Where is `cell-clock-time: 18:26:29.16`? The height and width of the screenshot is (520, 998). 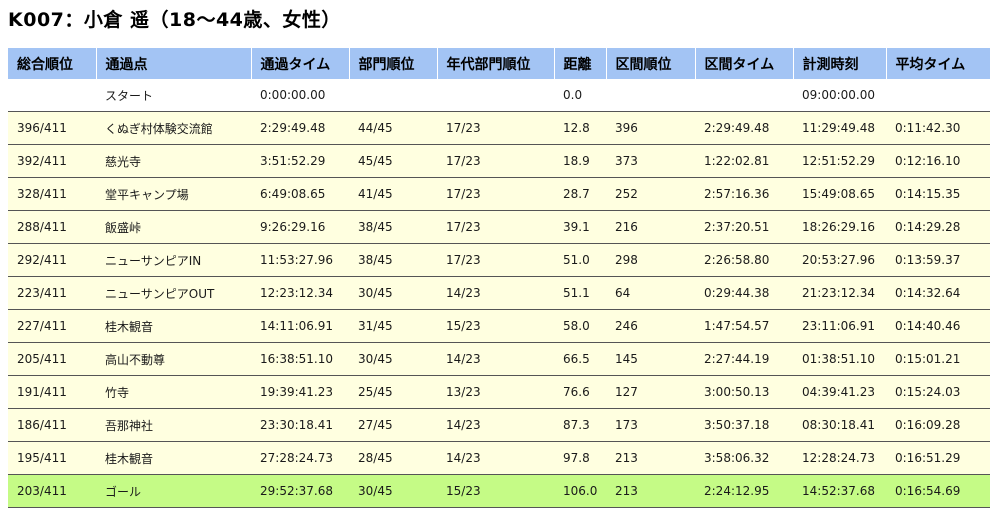 cell-clock-time: 18:26:29.16 is located at coordinates (839, 227).